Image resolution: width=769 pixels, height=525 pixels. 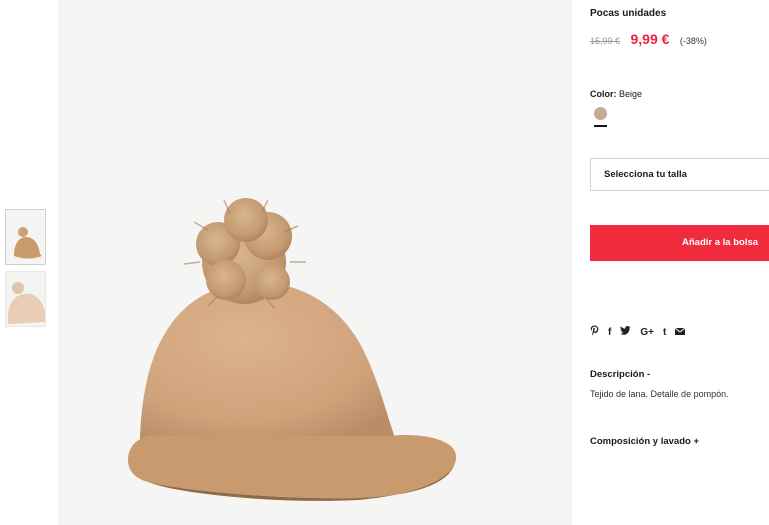 I want to click on discount-percent: (-38%), so click(x=693, y=41).